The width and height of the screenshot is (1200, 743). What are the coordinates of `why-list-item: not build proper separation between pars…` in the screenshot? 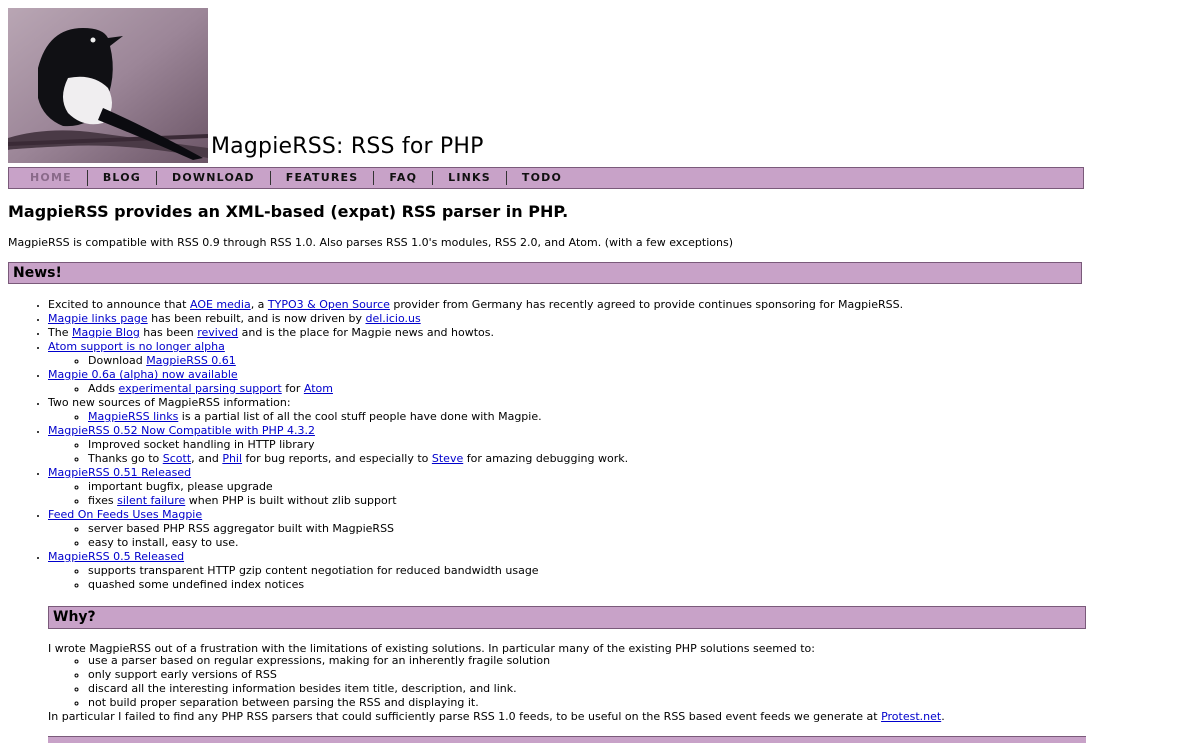 It's located at (319, 703).